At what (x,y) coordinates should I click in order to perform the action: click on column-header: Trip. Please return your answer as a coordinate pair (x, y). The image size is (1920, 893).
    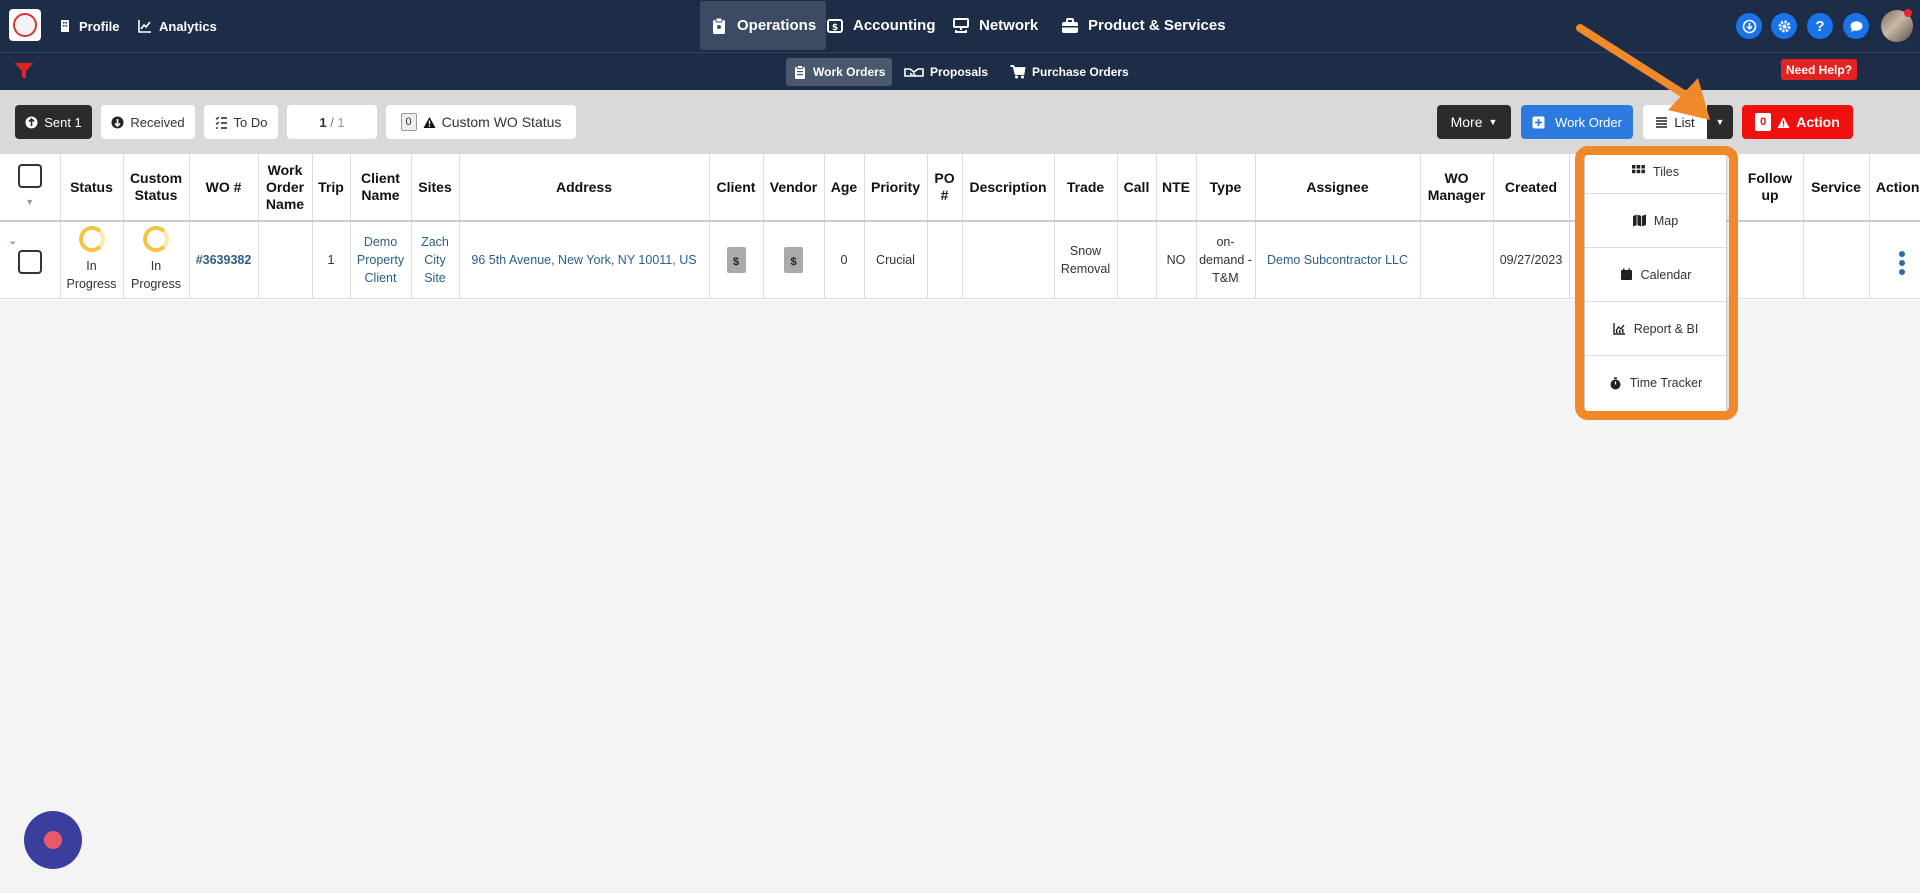
    Looking at the image, I should click on (331, 188).